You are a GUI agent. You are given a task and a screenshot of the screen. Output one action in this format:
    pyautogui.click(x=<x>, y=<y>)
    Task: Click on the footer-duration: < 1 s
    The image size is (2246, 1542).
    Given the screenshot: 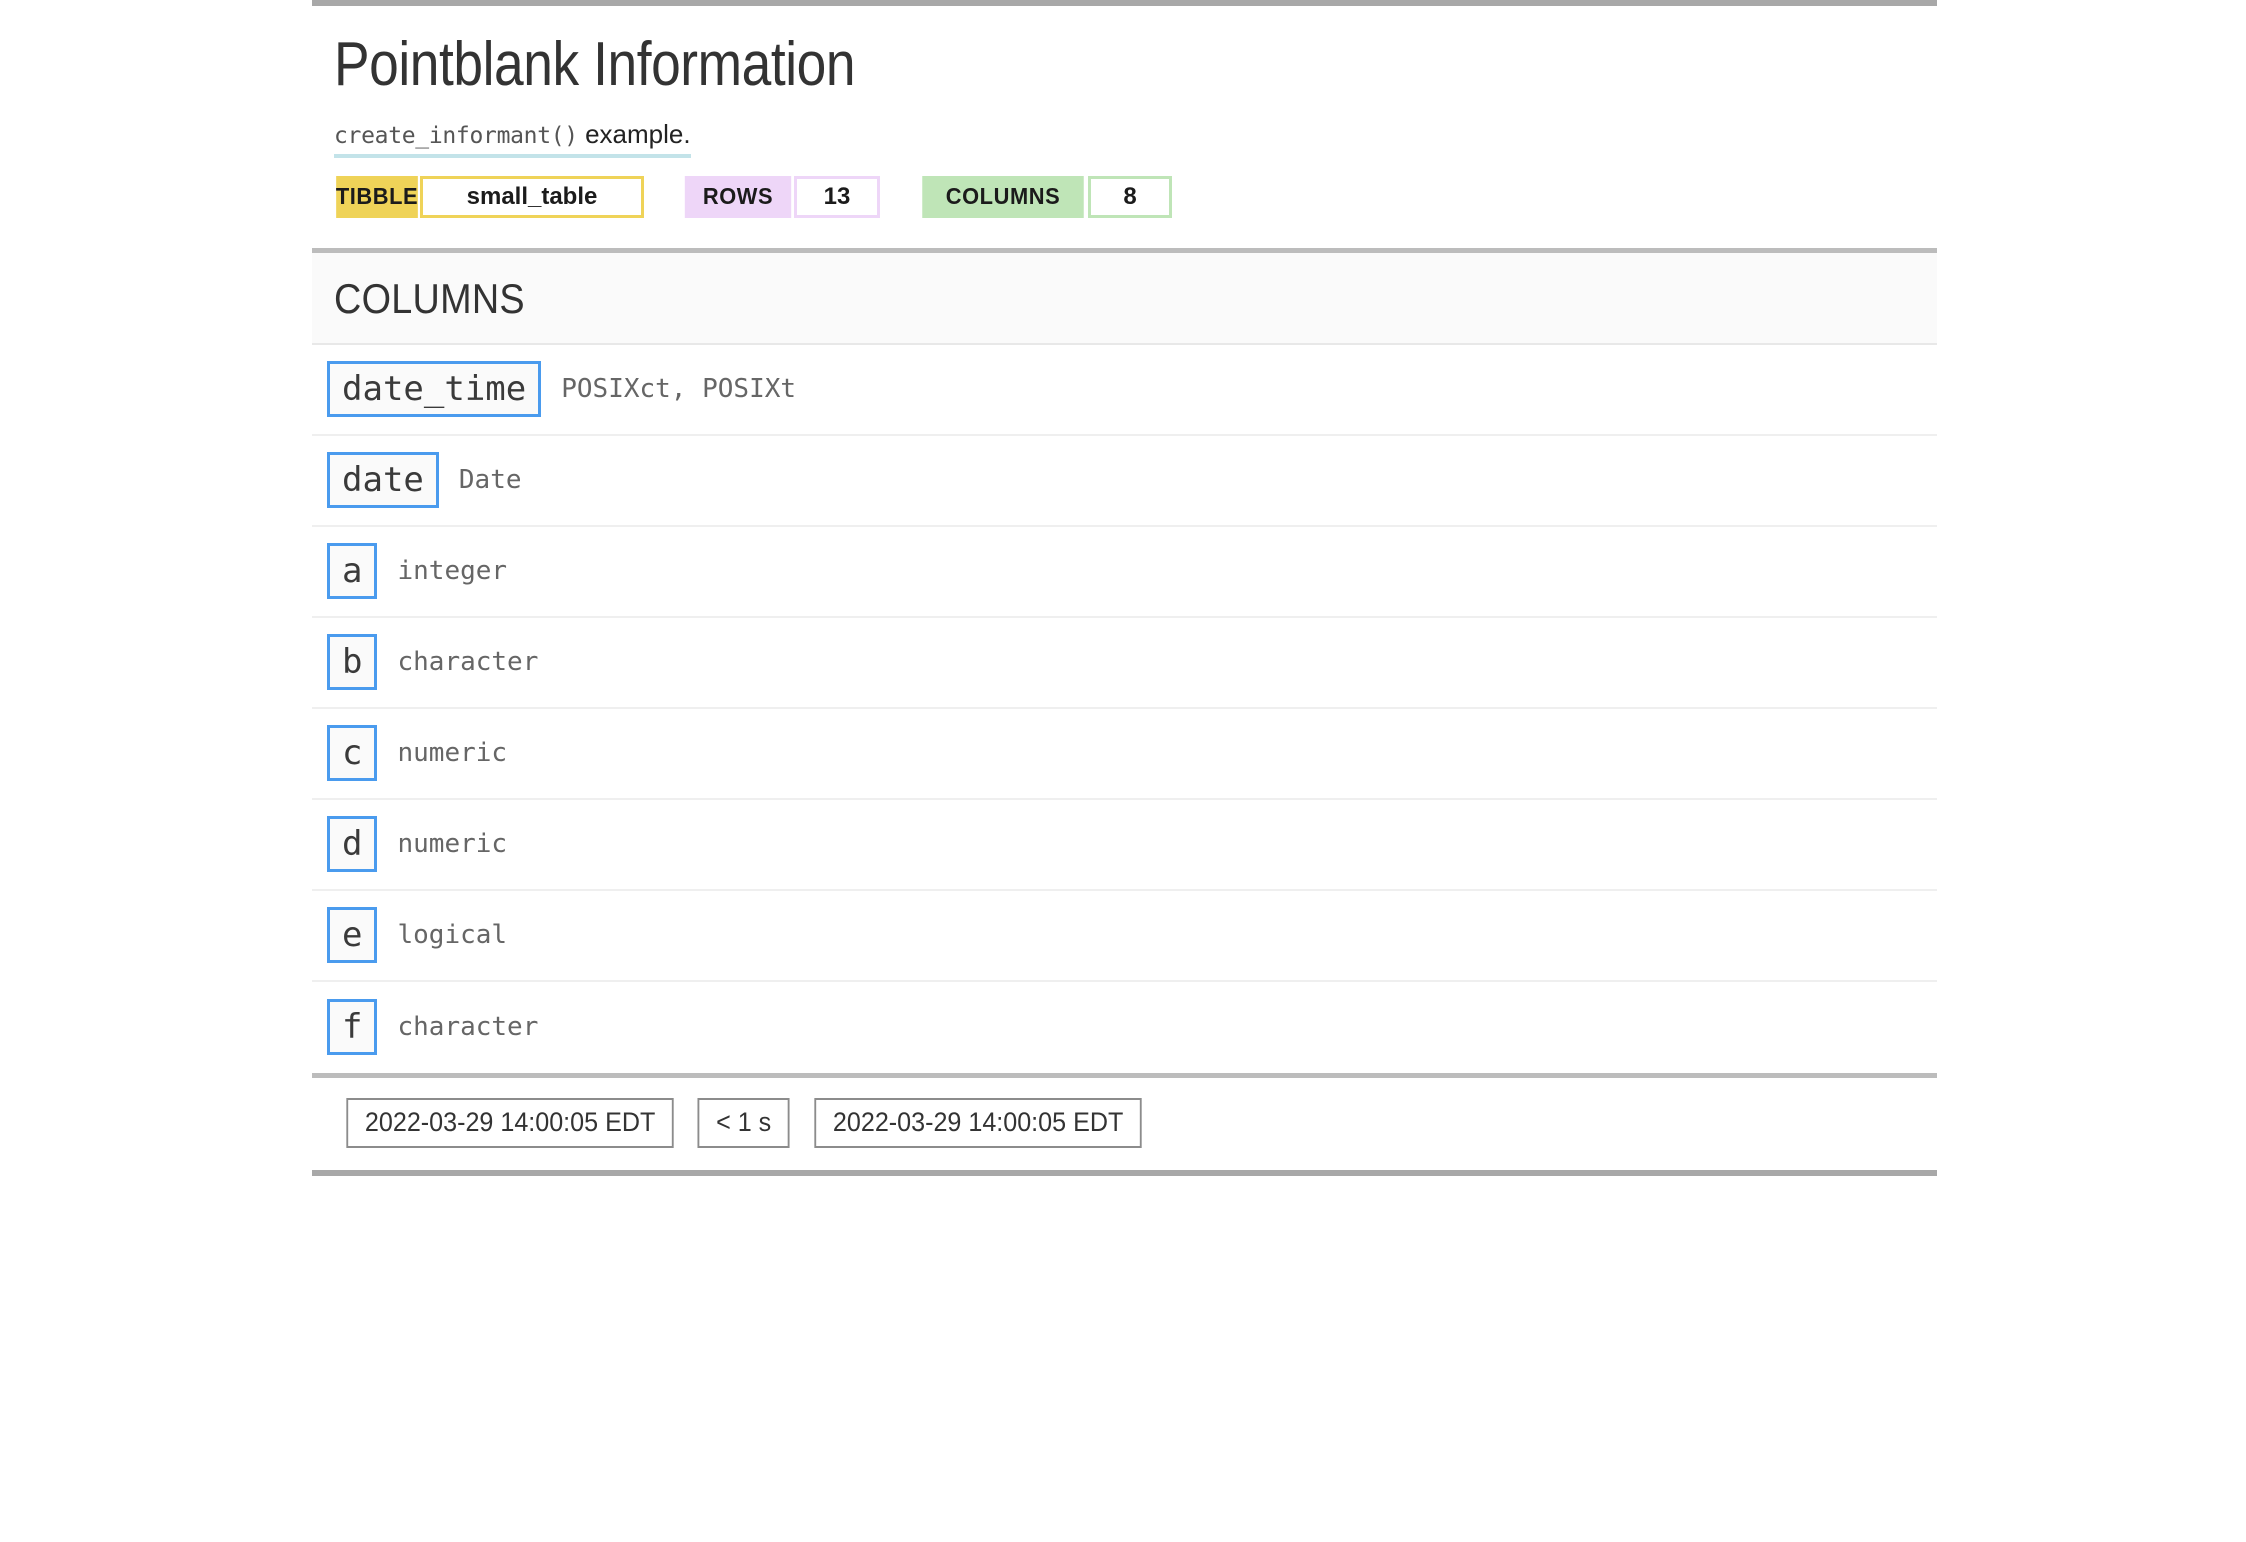 What is the action you would take?
    pyautogui.click(x=744, y=1122)
    